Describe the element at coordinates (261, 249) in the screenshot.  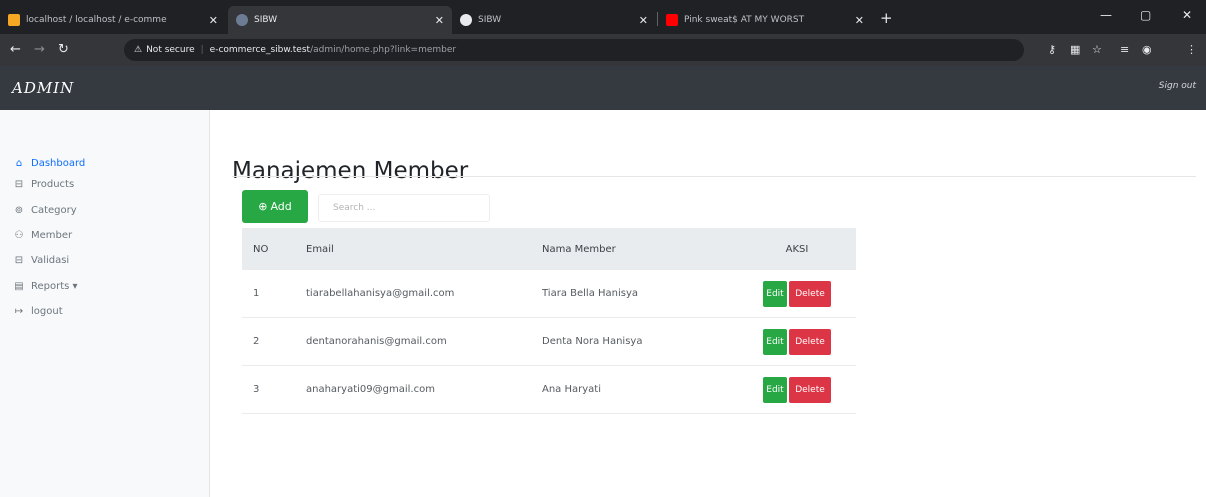
I see `header-no: NO` at that location.